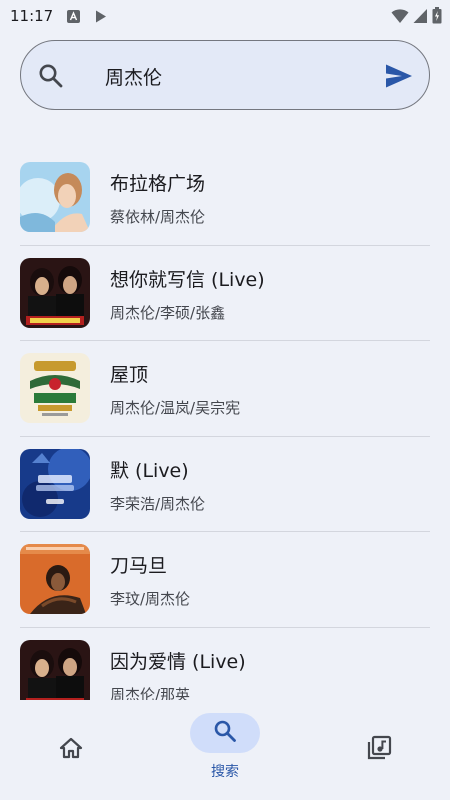 Image resolution: width=450 pixels, height=800 pixels. What do you see at coordinates (437, 17) in the screenshot?
I see `battery-icon` at bounding box center [437, 17].